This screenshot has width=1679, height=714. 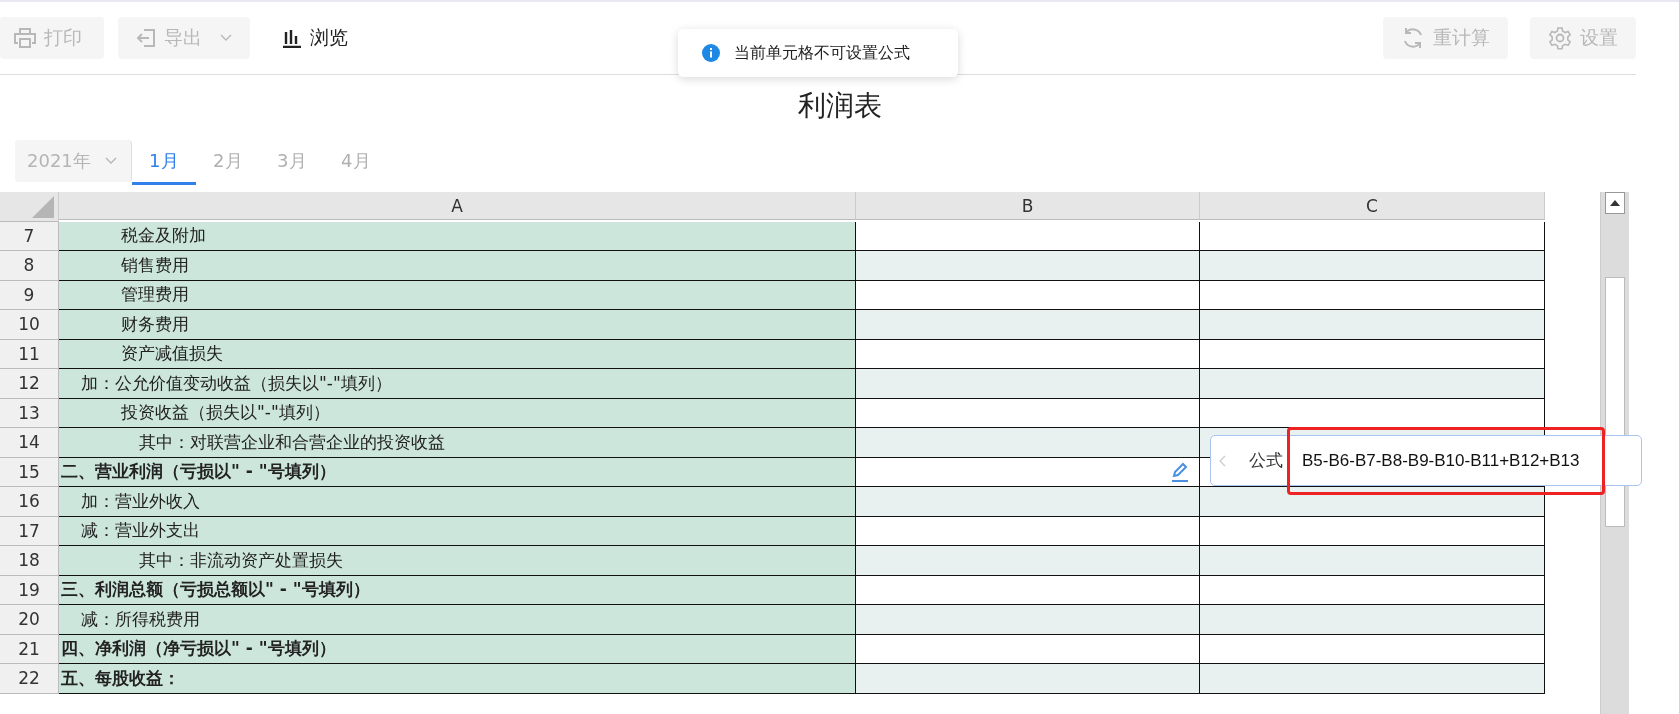 What do you see at coordinates (29, 207) in the screenshot?
I see `select-all-corner` at bounding box center [29, 207].